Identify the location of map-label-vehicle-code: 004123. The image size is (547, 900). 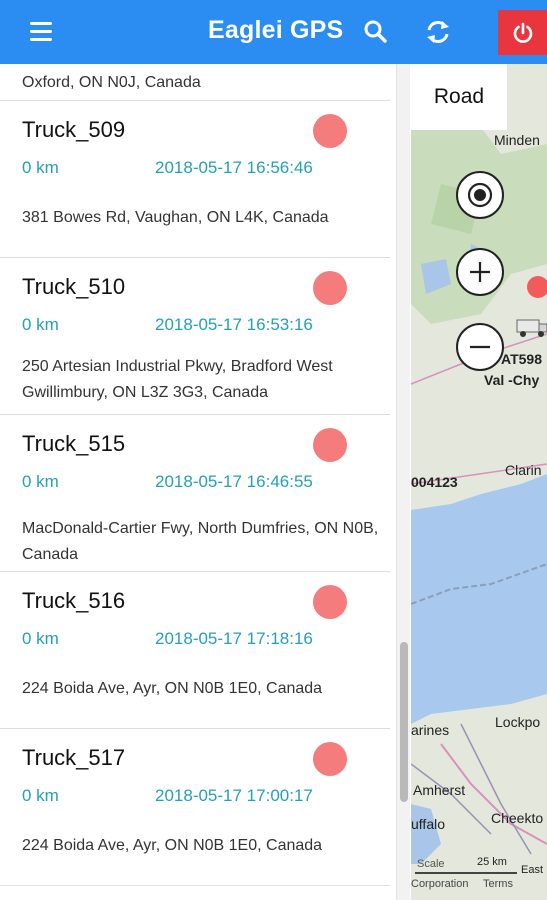
(434, 482).